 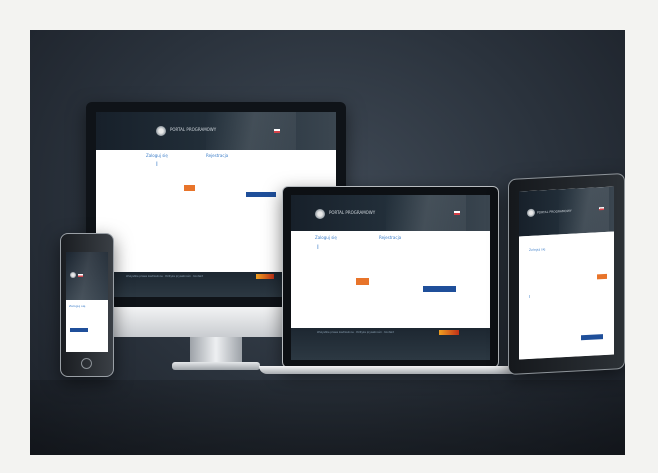 I want to click on floor-reflection, so click(x=327, y=417).